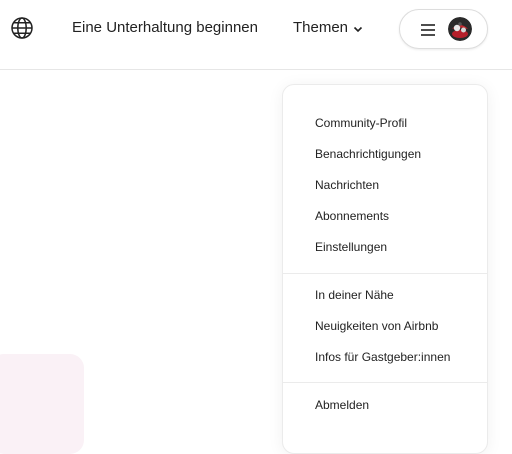 The height and width of the screenshot is (454, 512). I want to click on hamburger-menu-icon, so click(428, 30).